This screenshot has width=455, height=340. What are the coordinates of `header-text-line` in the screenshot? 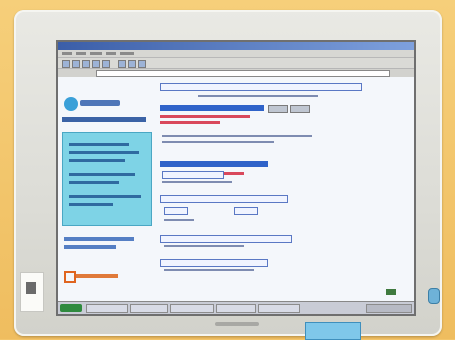 It's located at (258, 96).